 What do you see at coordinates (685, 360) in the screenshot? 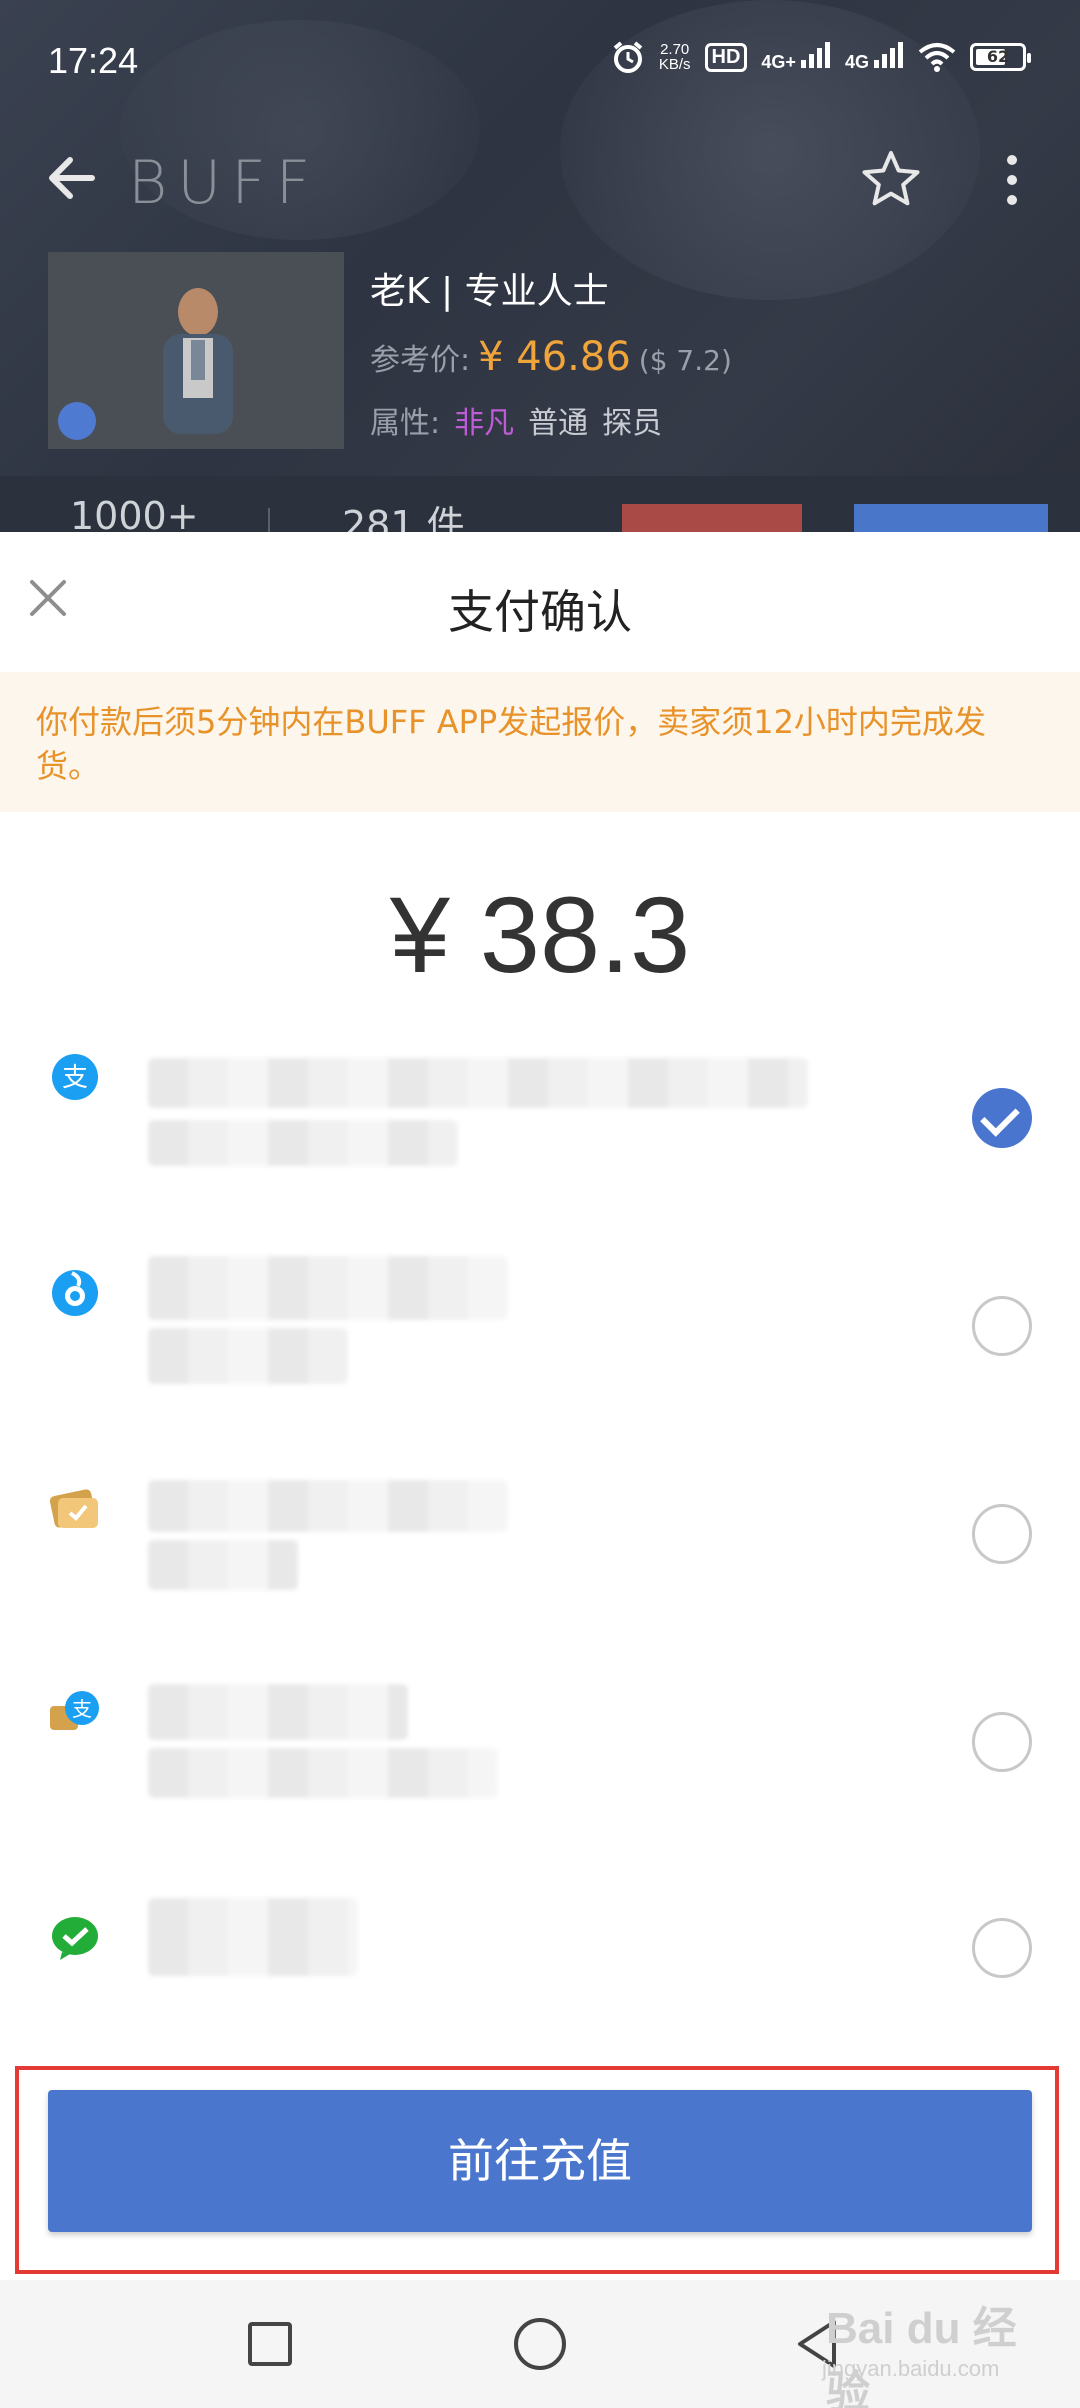
I see `price-usd: ($ 7.2)` at bounding box center [685, 360].